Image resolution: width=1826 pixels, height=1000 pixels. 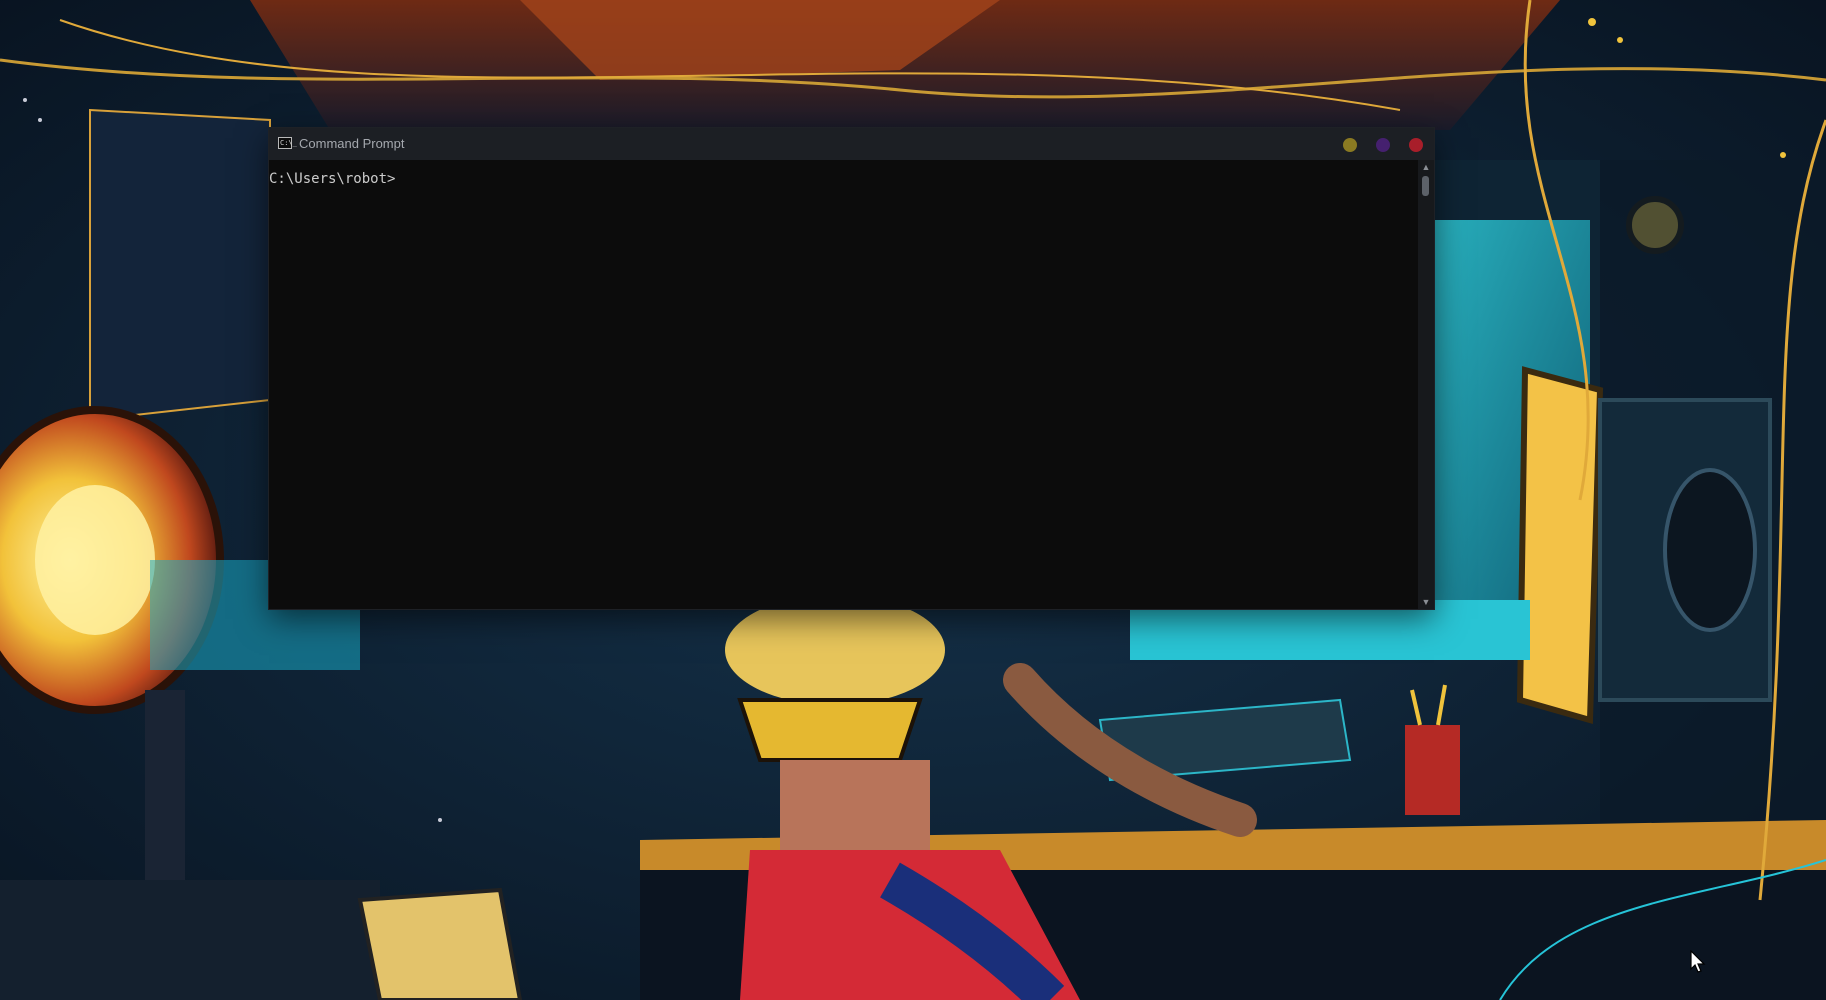 What do you see at coordinates (1426, 384) in the screenshot?
I see `vertical-scrollbar: ▲ ▼` at bounding box center [1426, 384].